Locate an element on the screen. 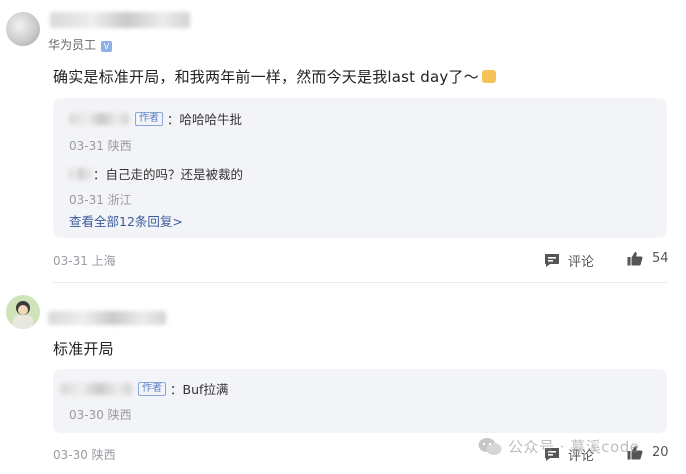  view-all-replies-link: 查看全部12条回复> is located at coordinates (126, 220).